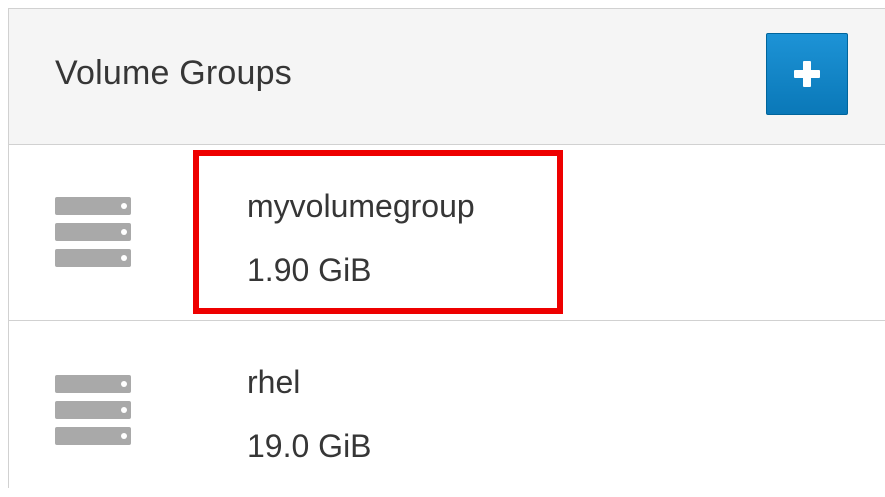  Describe the element at coordinates (274, 382) in the screenshot. I see `volume-group-name: rhel` at that location.